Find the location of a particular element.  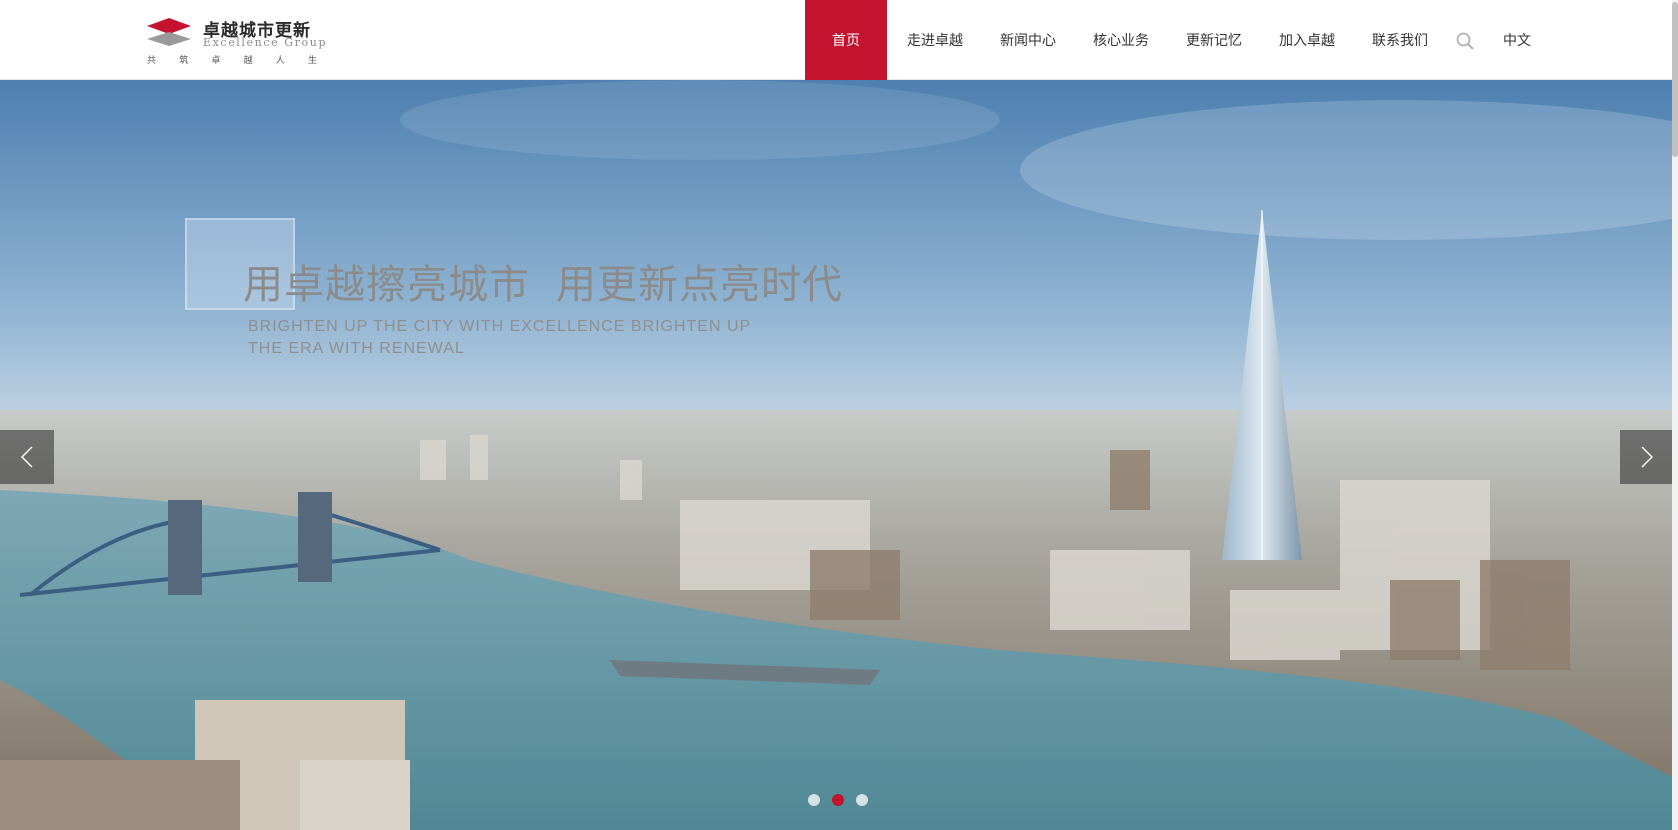

logo-slogan-char: 共 is located at coordinates (152, 61).